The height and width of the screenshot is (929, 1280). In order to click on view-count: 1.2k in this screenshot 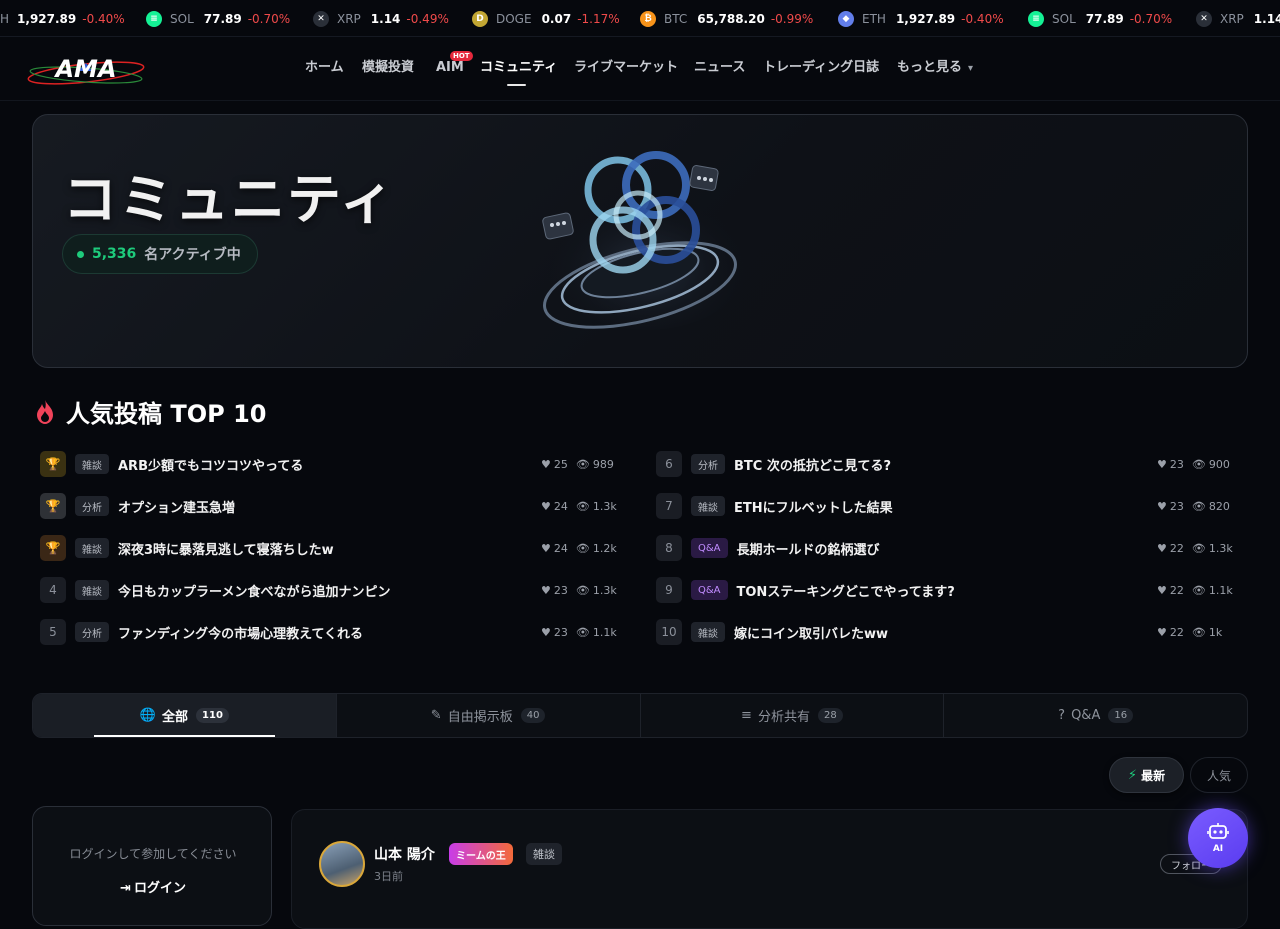, I will do `click(604, 548)`.